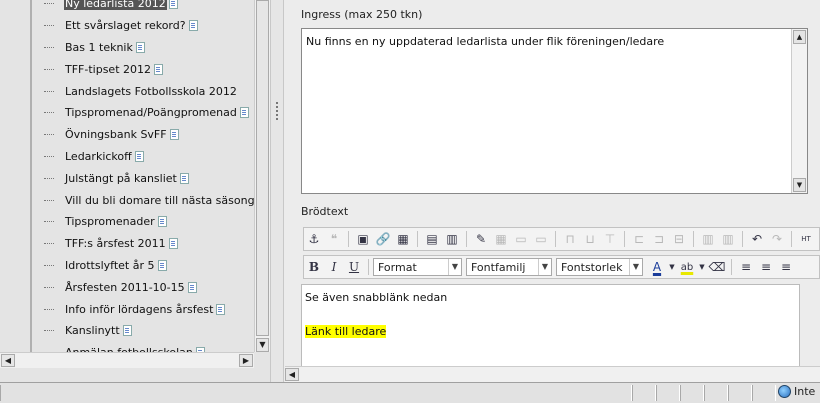  What do you see at coordinates (115, 5) in the screenshot?
I see `tree-item-label: Ny ledarlista 2012` at bounding box center [115, 5].